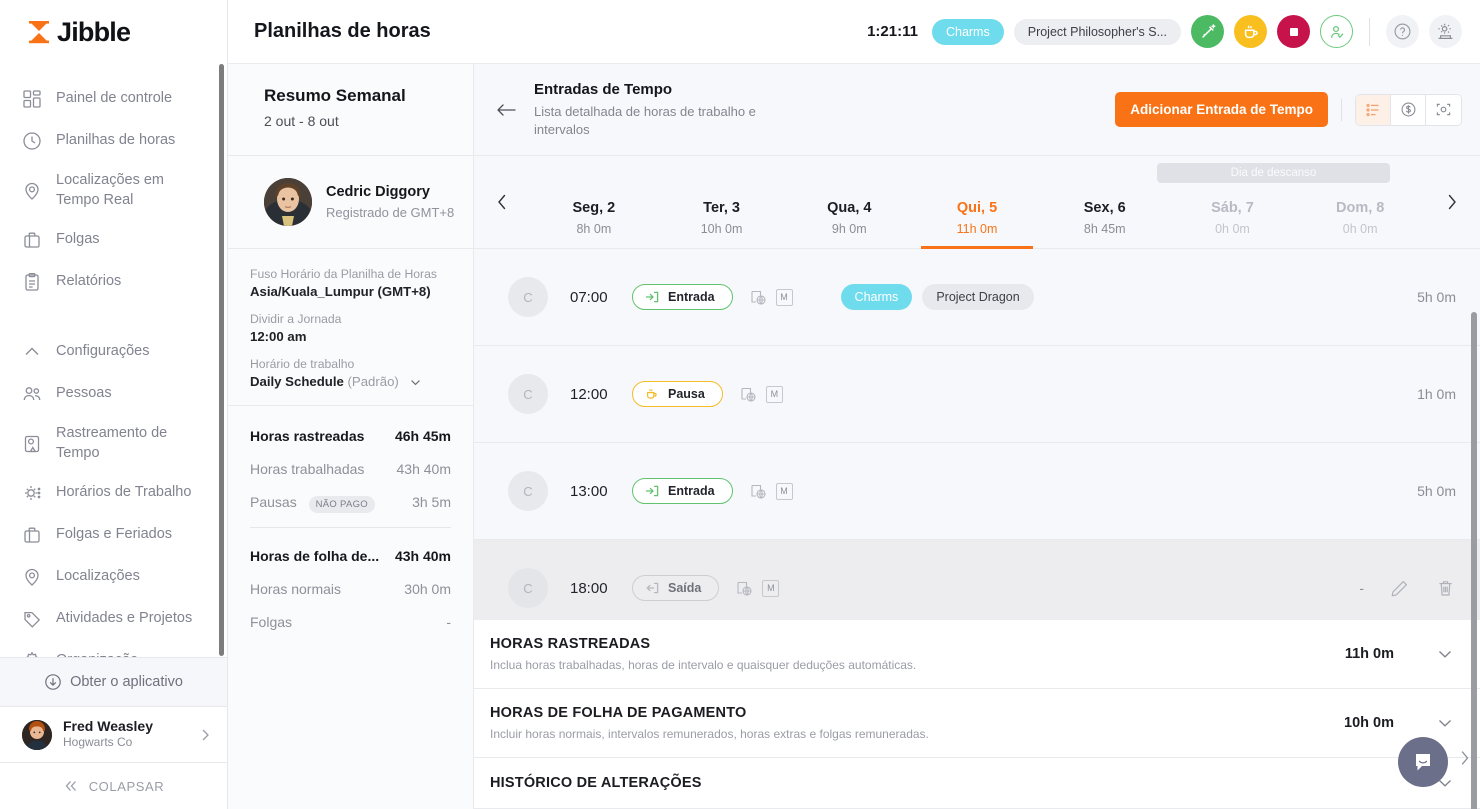 The height and width of the screenshot is (809, 1480). Describe the element at coordinates (350, 556) in the screenshot. I see `stat-row: Horas de folha de... 43h 40m` at that location.